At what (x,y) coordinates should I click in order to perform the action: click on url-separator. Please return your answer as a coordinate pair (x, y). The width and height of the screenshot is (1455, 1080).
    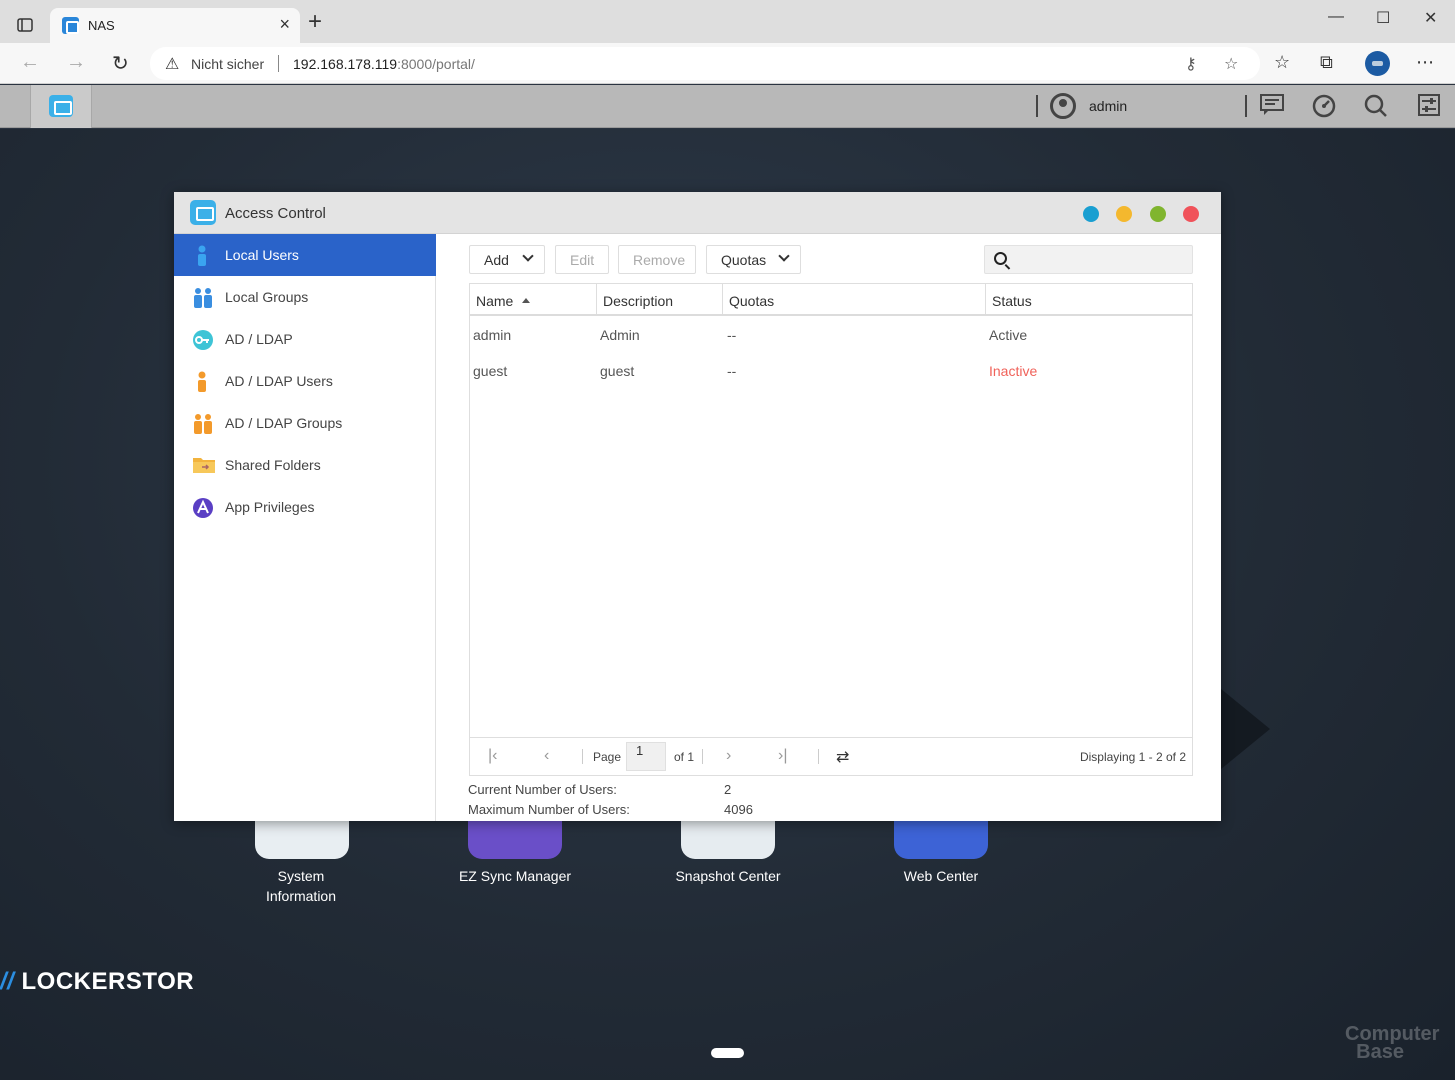
    Looking at the image, I should click on (278, 63).